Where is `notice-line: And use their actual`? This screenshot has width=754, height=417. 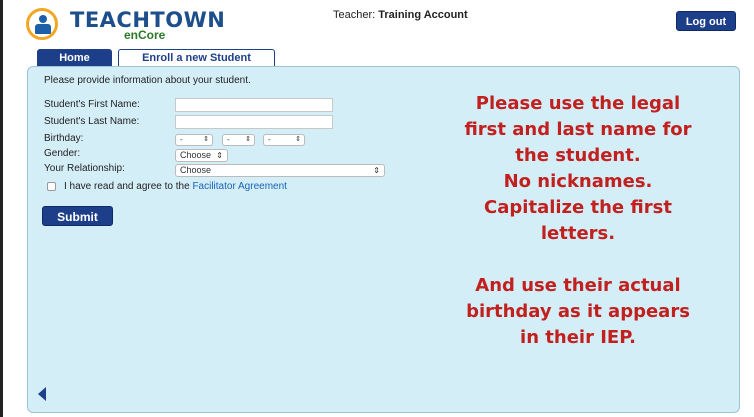
notice-line: And use their actual is located at coordinates (578, 285).